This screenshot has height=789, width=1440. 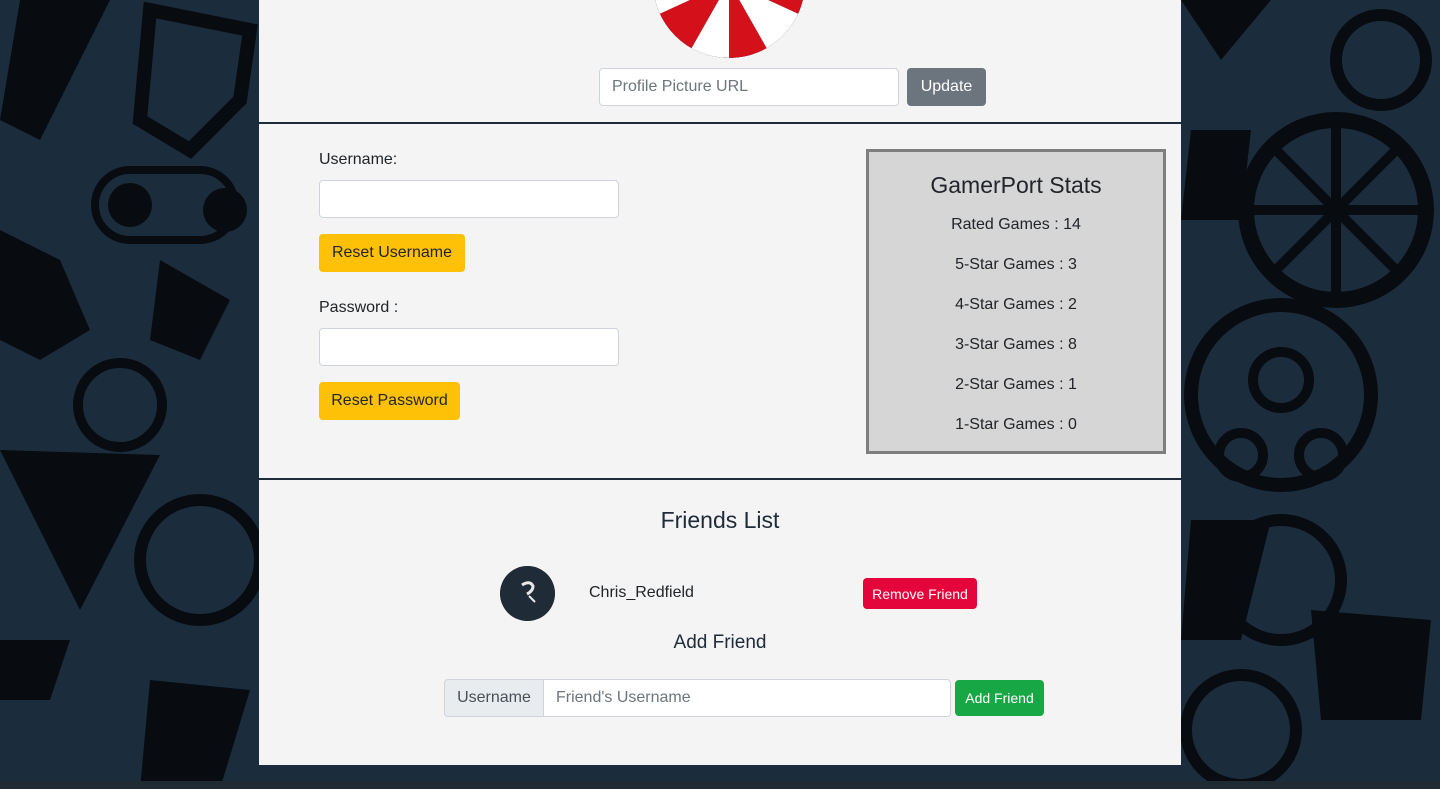 What do you see at coordinates (1016, 344) in the screenshot?
I see `stat-3-star-games: 3-Star Games : 8` at bounding box center [1016, 344].